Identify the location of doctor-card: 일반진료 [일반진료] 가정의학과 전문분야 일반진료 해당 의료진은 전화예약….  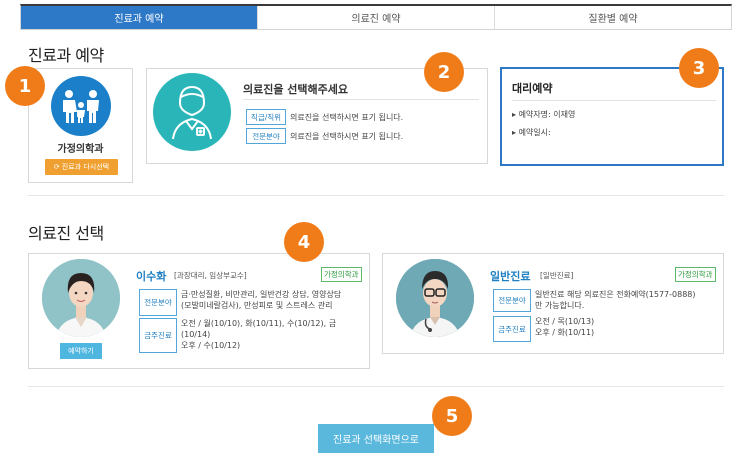
(553, 303).